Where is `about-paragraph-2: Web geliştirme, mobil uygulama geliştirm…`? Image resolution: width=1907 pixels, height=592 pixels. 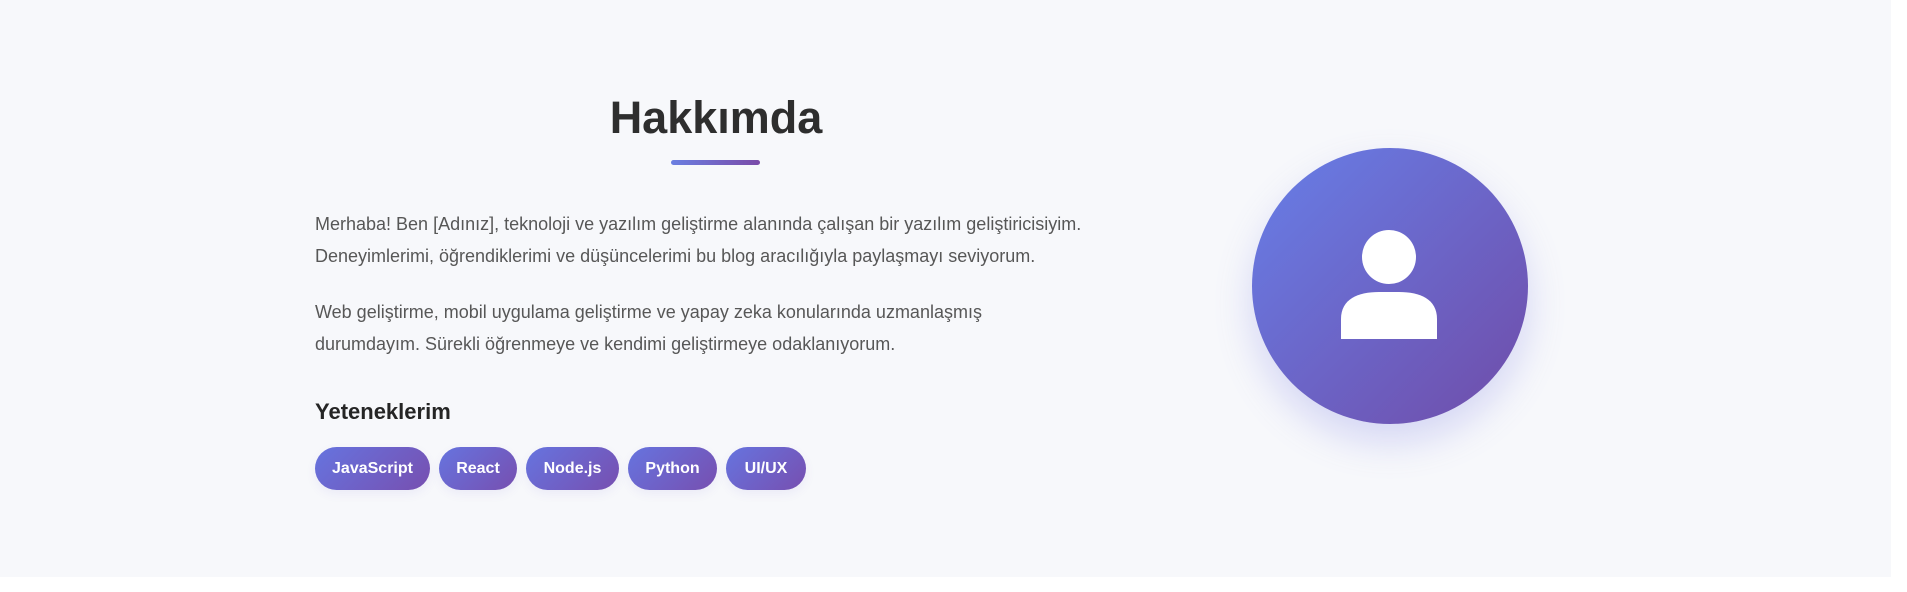
about-paragraph-2: Web geliştirme, mobil uygulama geliştirm… is located at coordinates (648, 328).